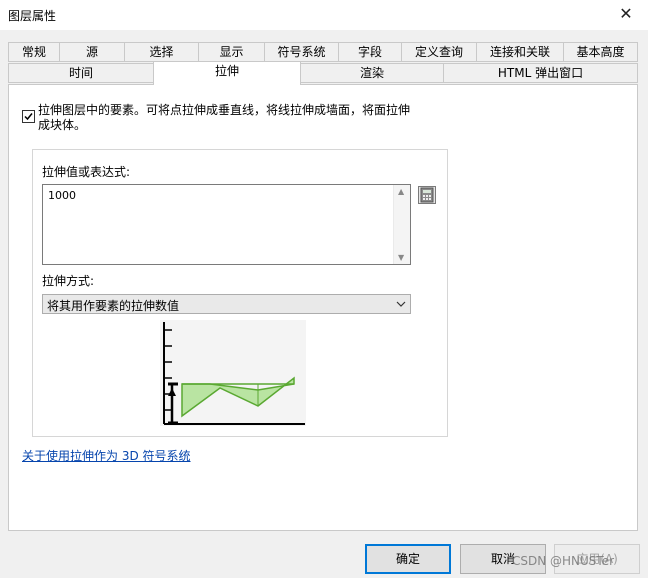 The width and height of the screenshot is (648, 578). I want to click on close-icon: ✕, so click(626, 14).